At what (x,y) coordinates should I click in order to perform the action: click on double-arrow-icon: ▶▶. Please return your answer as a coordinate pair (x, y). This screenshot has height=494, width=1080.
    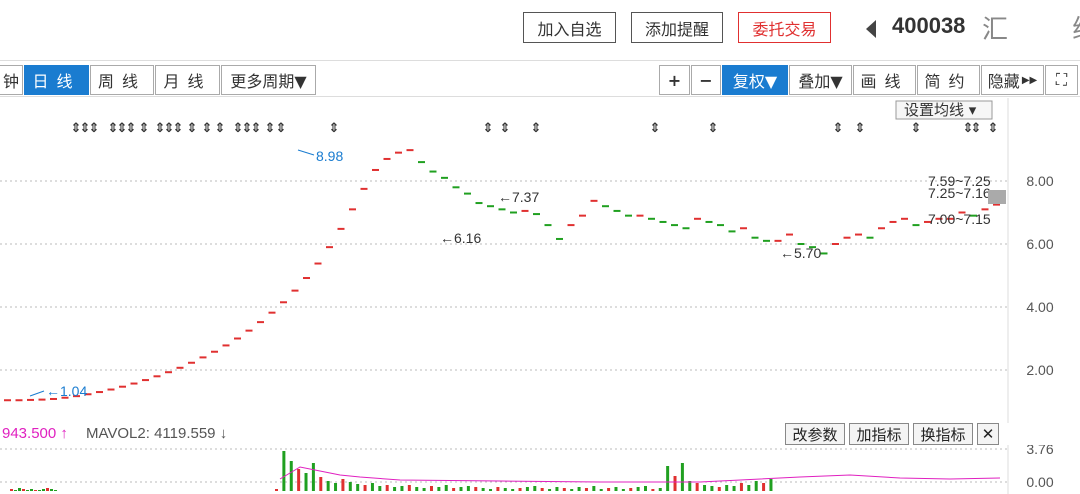
    Looking at the image, I should click on (1029, 80).